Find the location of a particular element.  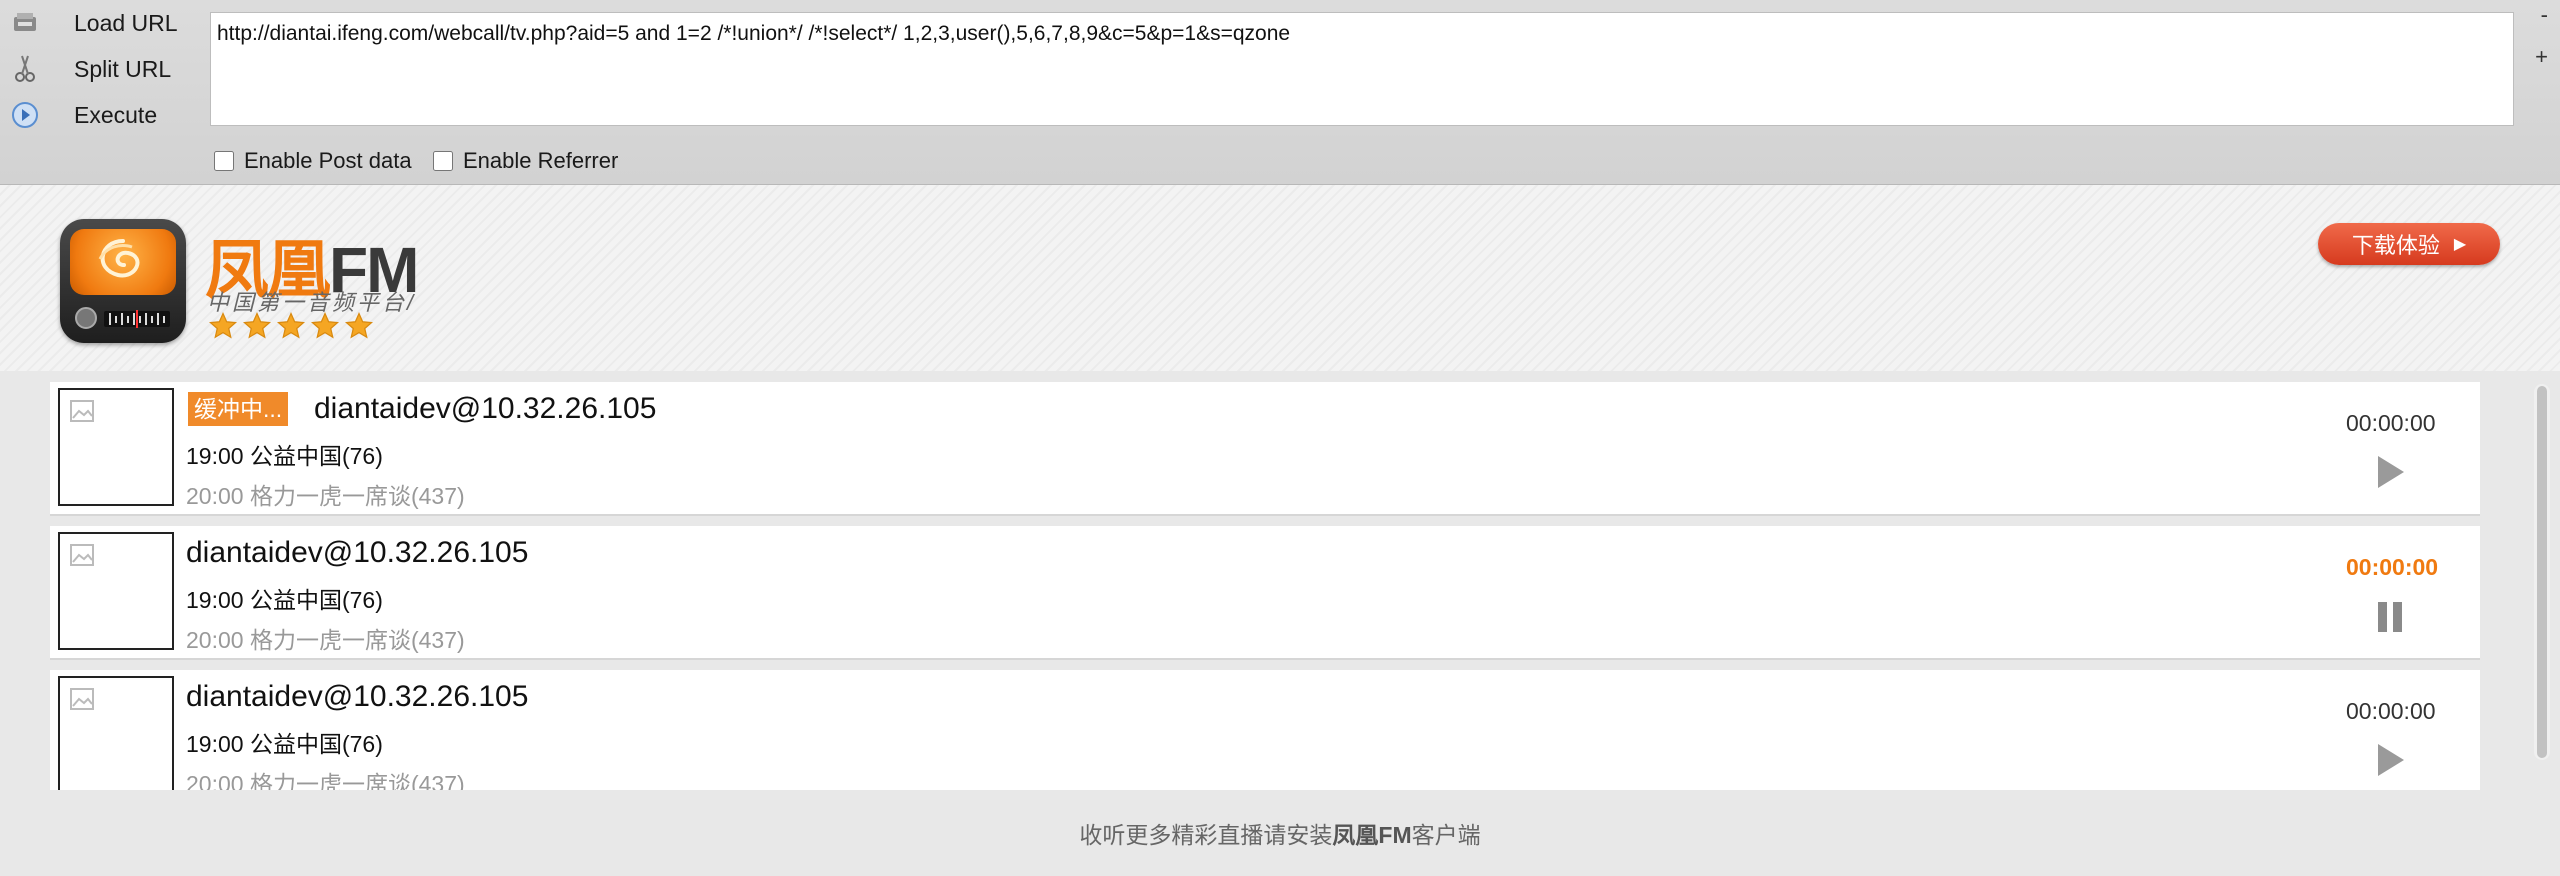

footer-text-pre: 收听更多精彩直播请安装 is located at coordinates (1206, 835).